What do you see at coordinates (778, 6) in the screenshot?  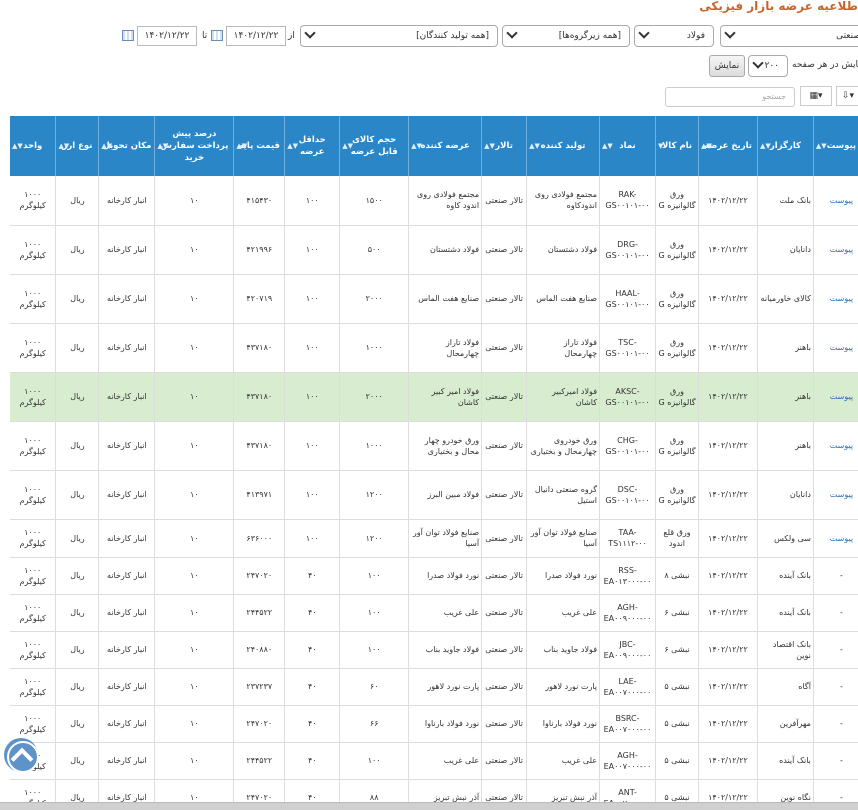 I see `page-title: اطلاعیه عرضه بازار فیزیکی` at bounding box center [778, 6].